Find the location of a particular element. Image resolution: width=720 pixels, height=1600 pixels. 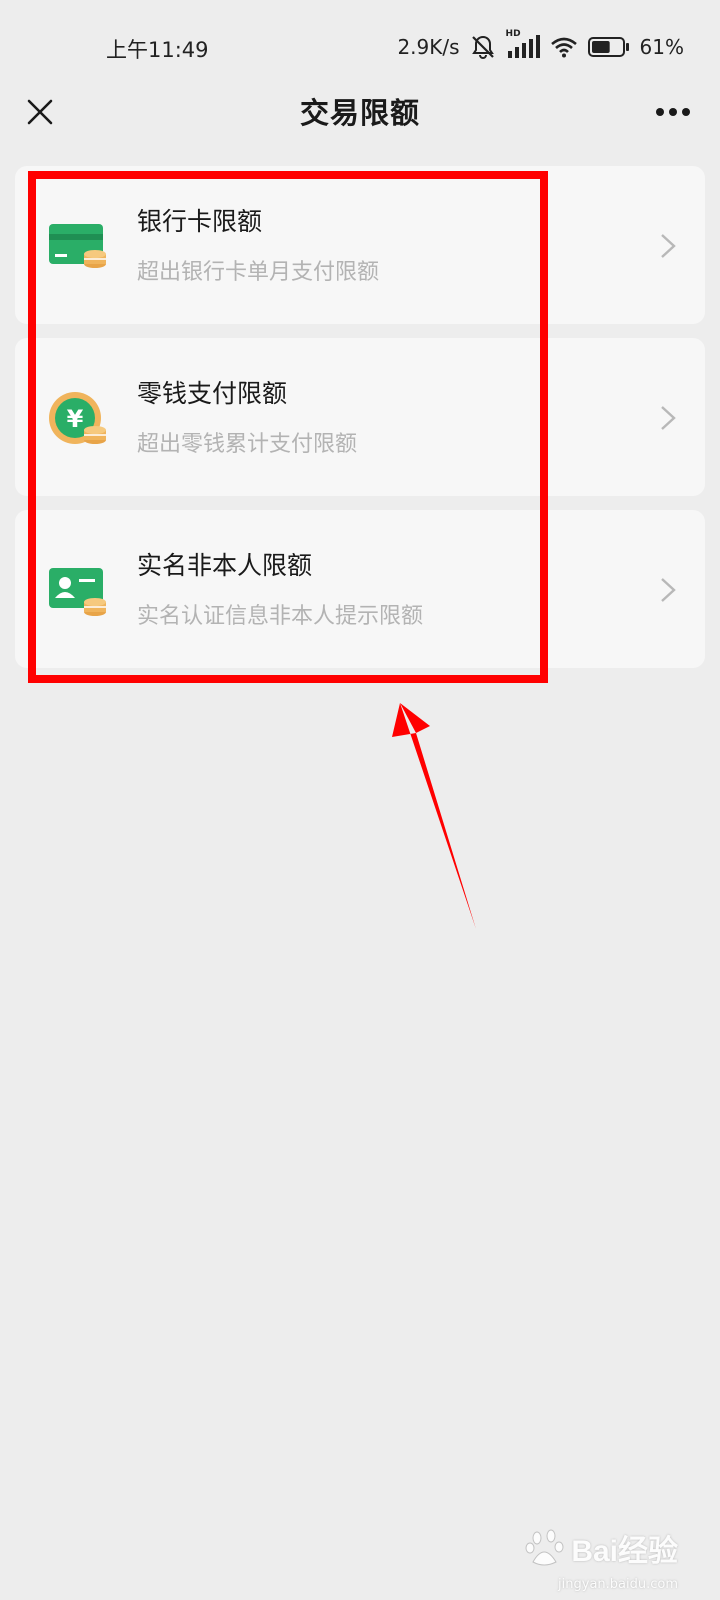

page-title: 交易限额 is located at coordinates (359, 113).